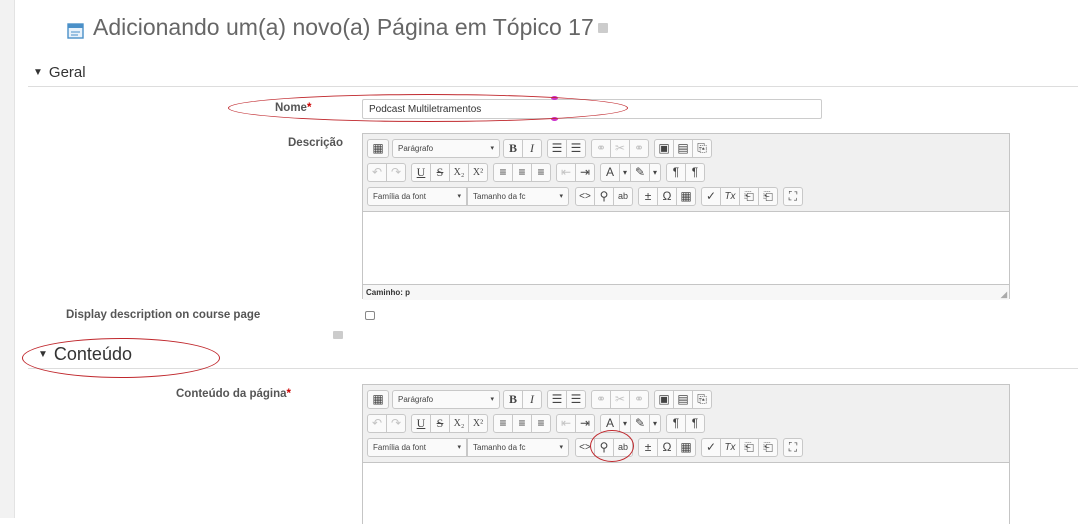 The image size is (1078, 524). What do you see at coordinates (7, 259) in the screenshot?
I see `left-drawer-edge` at bounding box center [7, 259].